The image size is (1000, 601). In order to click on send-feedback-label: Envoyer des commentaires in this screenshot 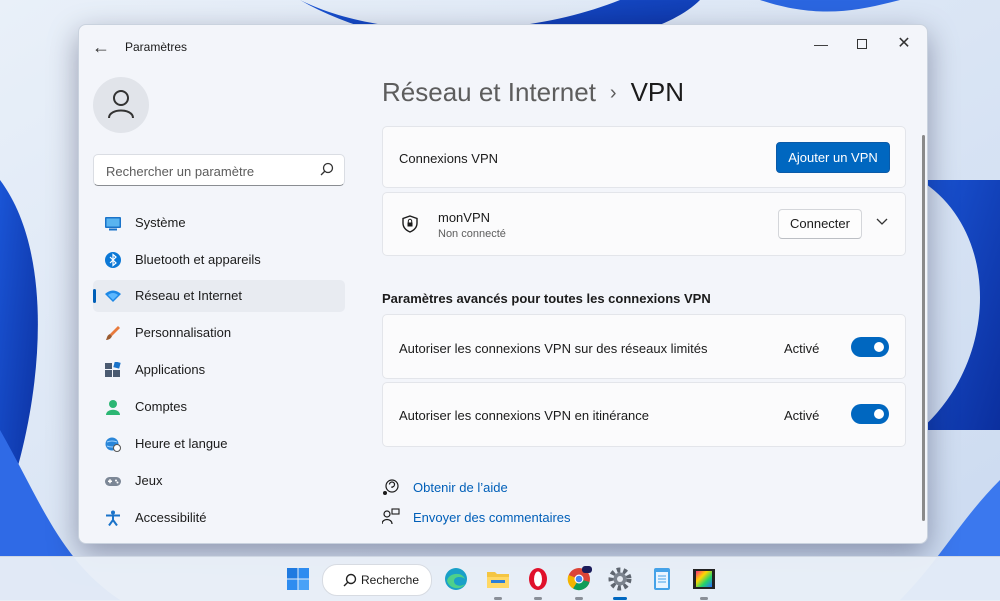, I will do `click(492, 517)`.